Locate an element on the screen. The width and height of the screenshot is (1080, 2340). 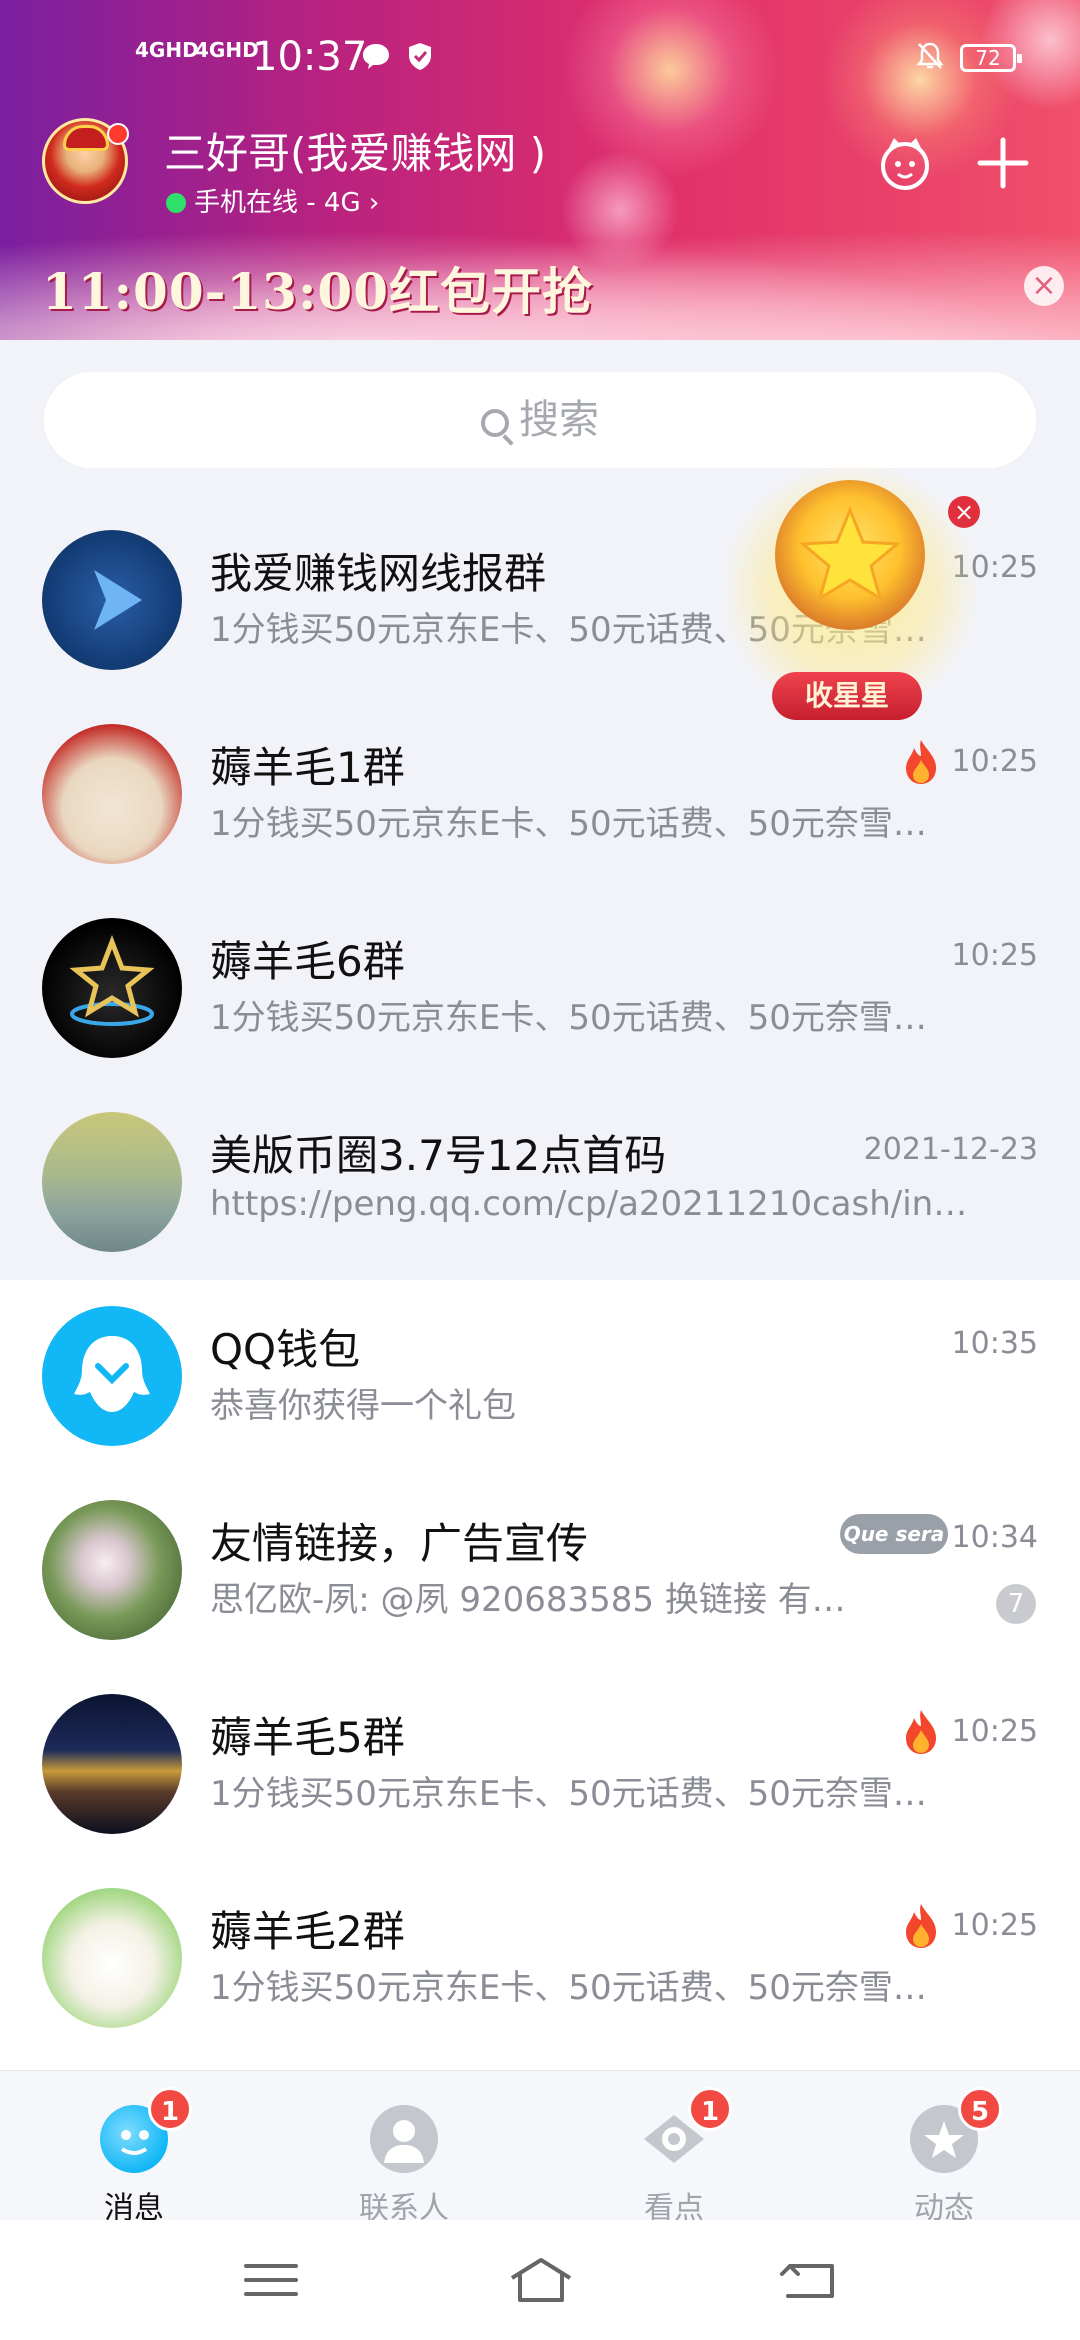
red-packet-banner-text: 11:00-13:00红包开抢 is located at coordinates (317, 288).